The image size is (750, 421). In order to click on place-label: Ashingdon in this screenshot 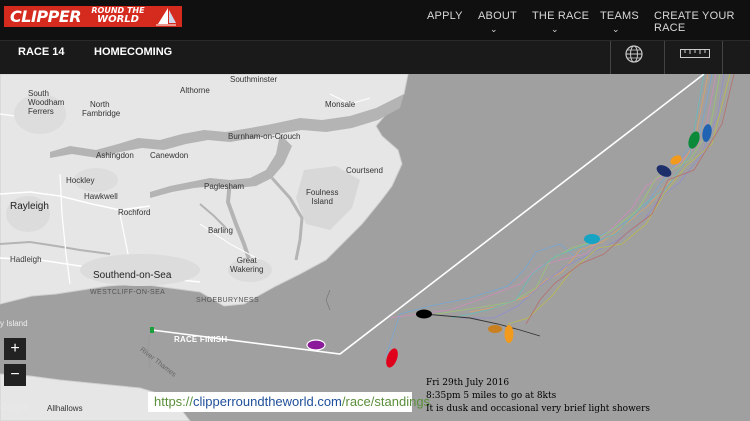, I will do `click(115, 155)`.